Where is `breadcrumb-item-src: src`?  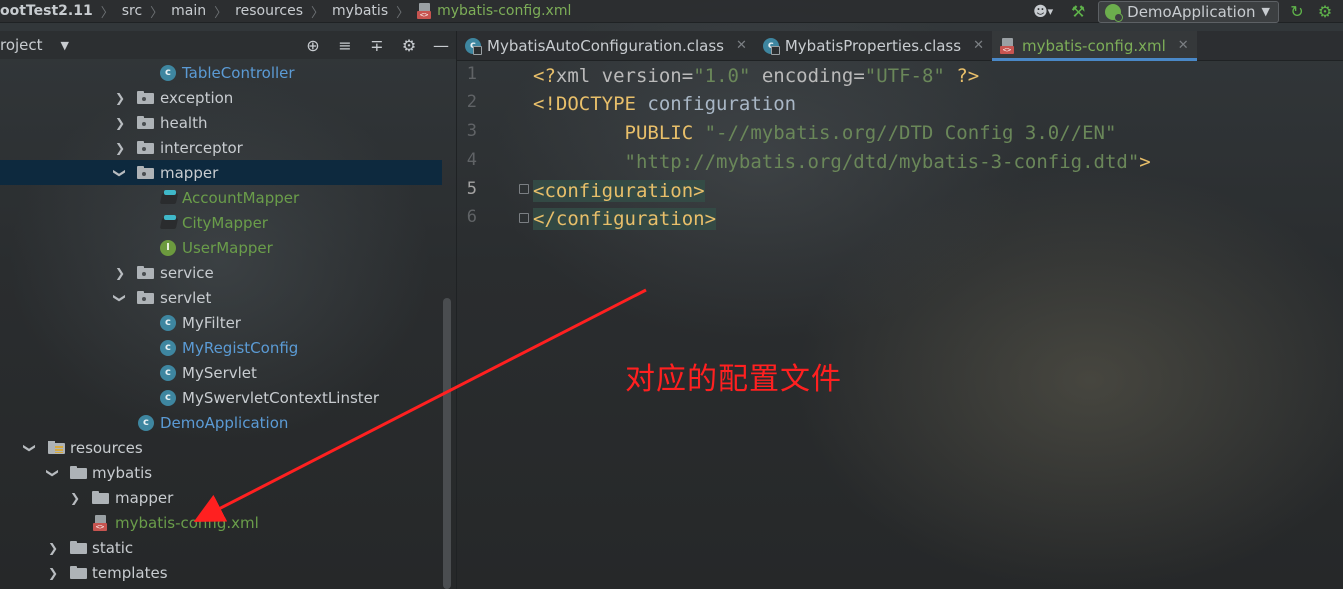 breadcrumb-item-src: src is located at coordinates (132, 11).